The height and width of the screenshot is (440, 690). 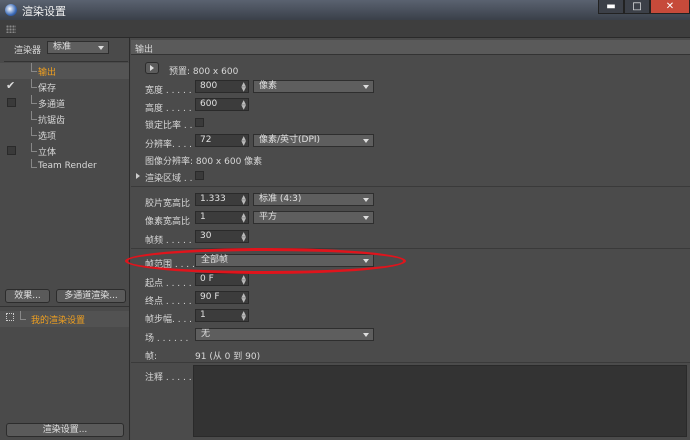 I want to click on pixel-aspect-dropdown: 平方, so click(x=313, y=217).